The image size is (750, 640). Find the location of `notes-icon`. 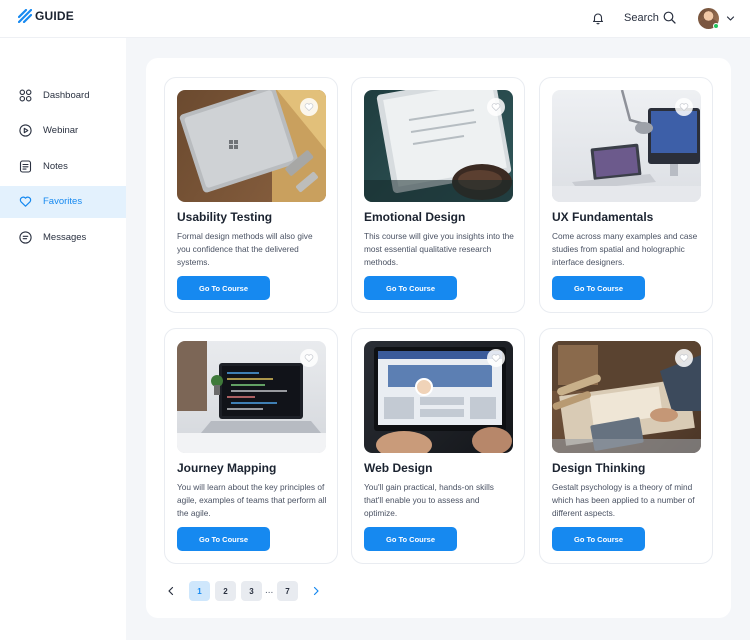

notes-icon is located at coordinates (25, 166).